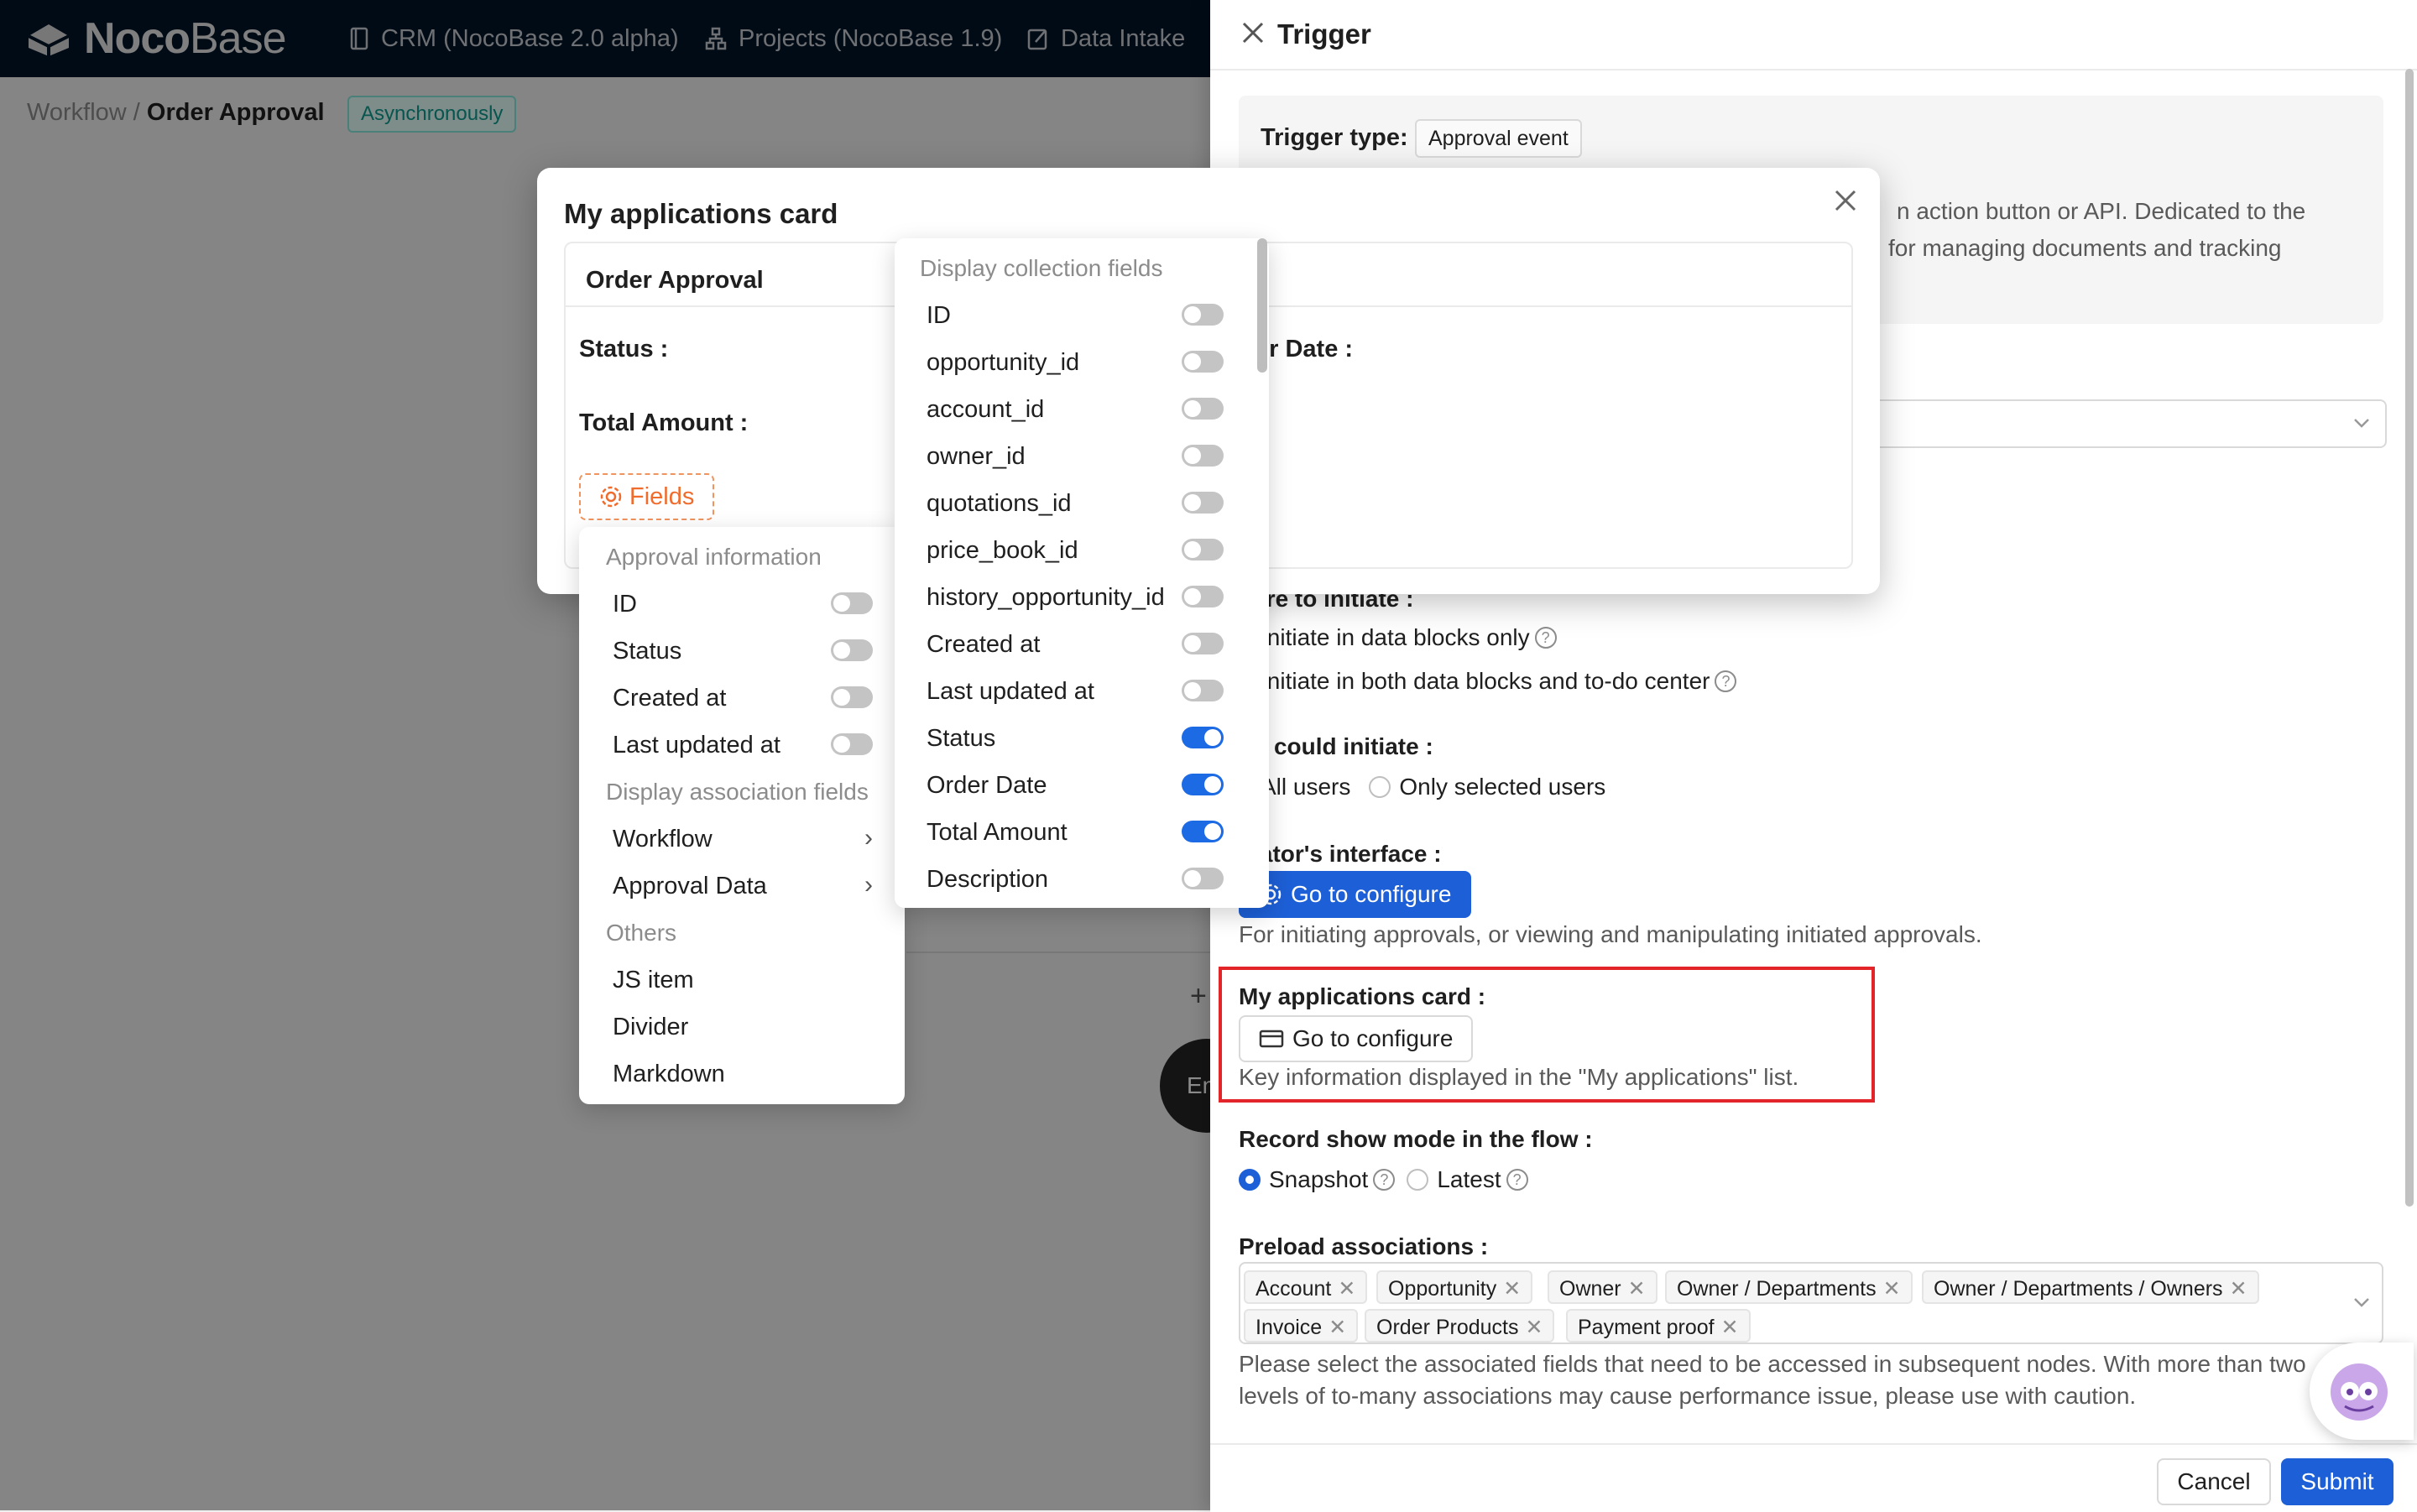 Image resolution: width=2417 pixels, height=1512 pixels. What do you see at coordinates (1203, 643) in the screenshot?
I see `toggle-created-at` at bounding box center [1203, 643].